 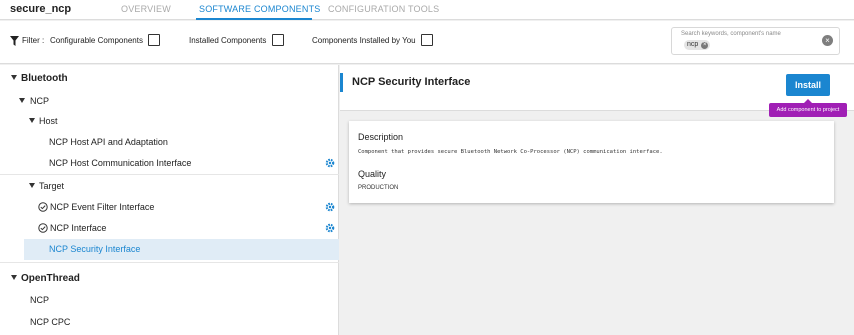 I want to click on tree-item-openthread: OpenThread, so click(x=169, y=278).